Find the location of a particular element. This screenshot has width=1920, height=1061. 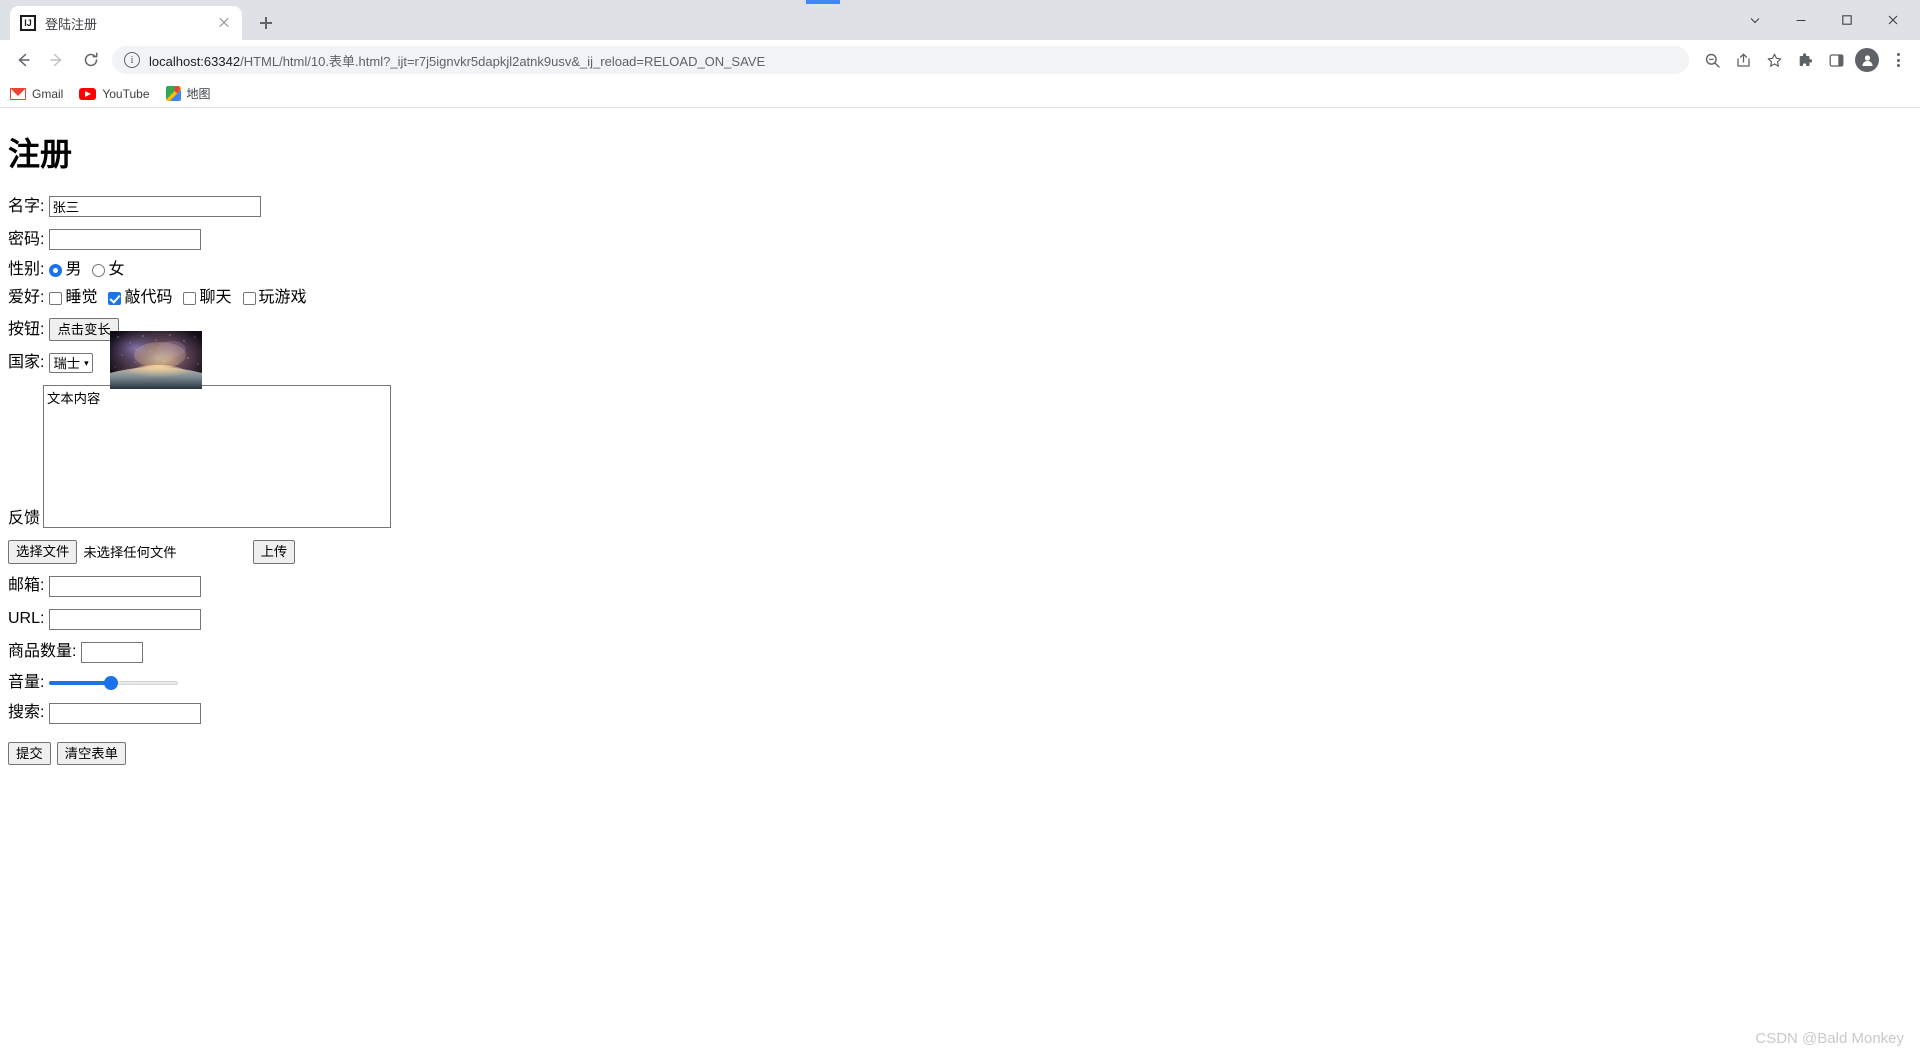

zoom-icon is located at coordinates (1712, 60).